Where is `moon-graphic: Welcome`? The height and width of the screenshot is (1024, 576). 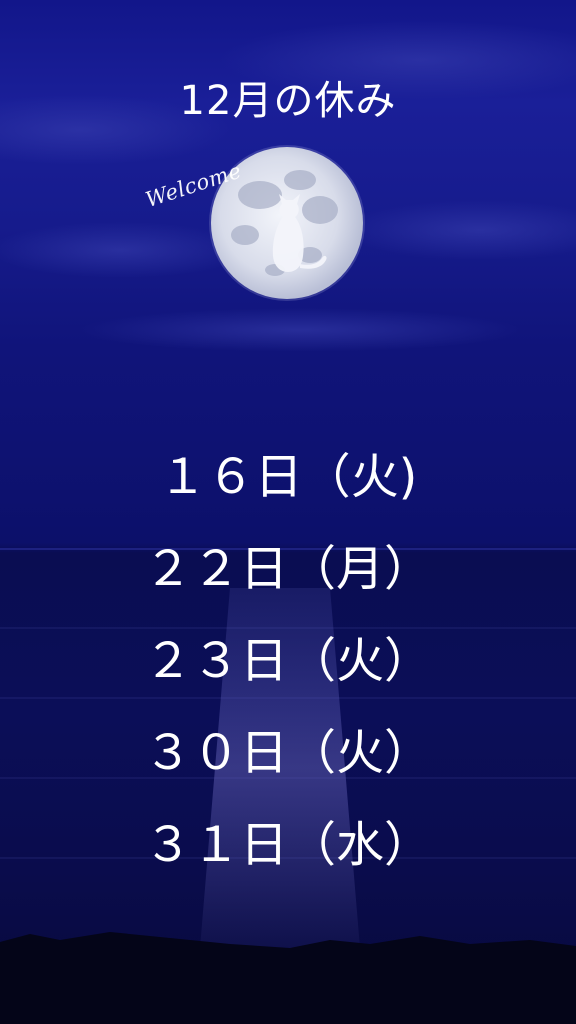
moon-graphic: Welcome is located at coordinates (261, 225).